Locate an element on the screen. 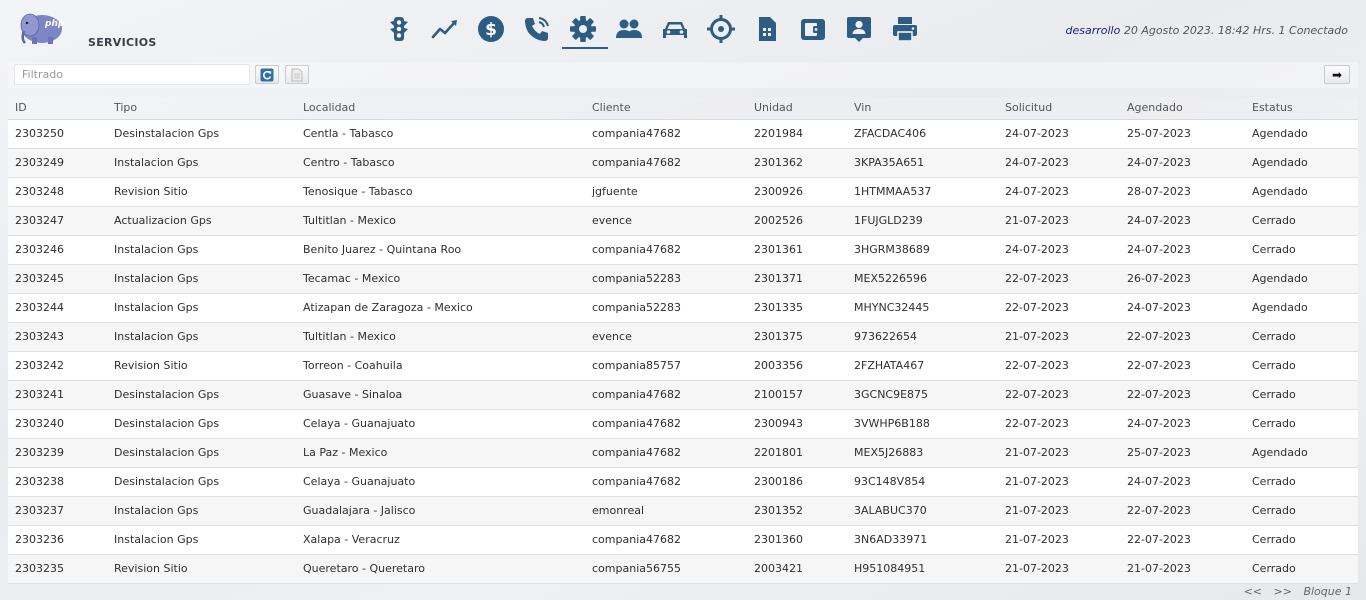 This screenshot has height=600, width=1366. cell-vin: 3VWHP6B188 is located at coordinates (922, 424).